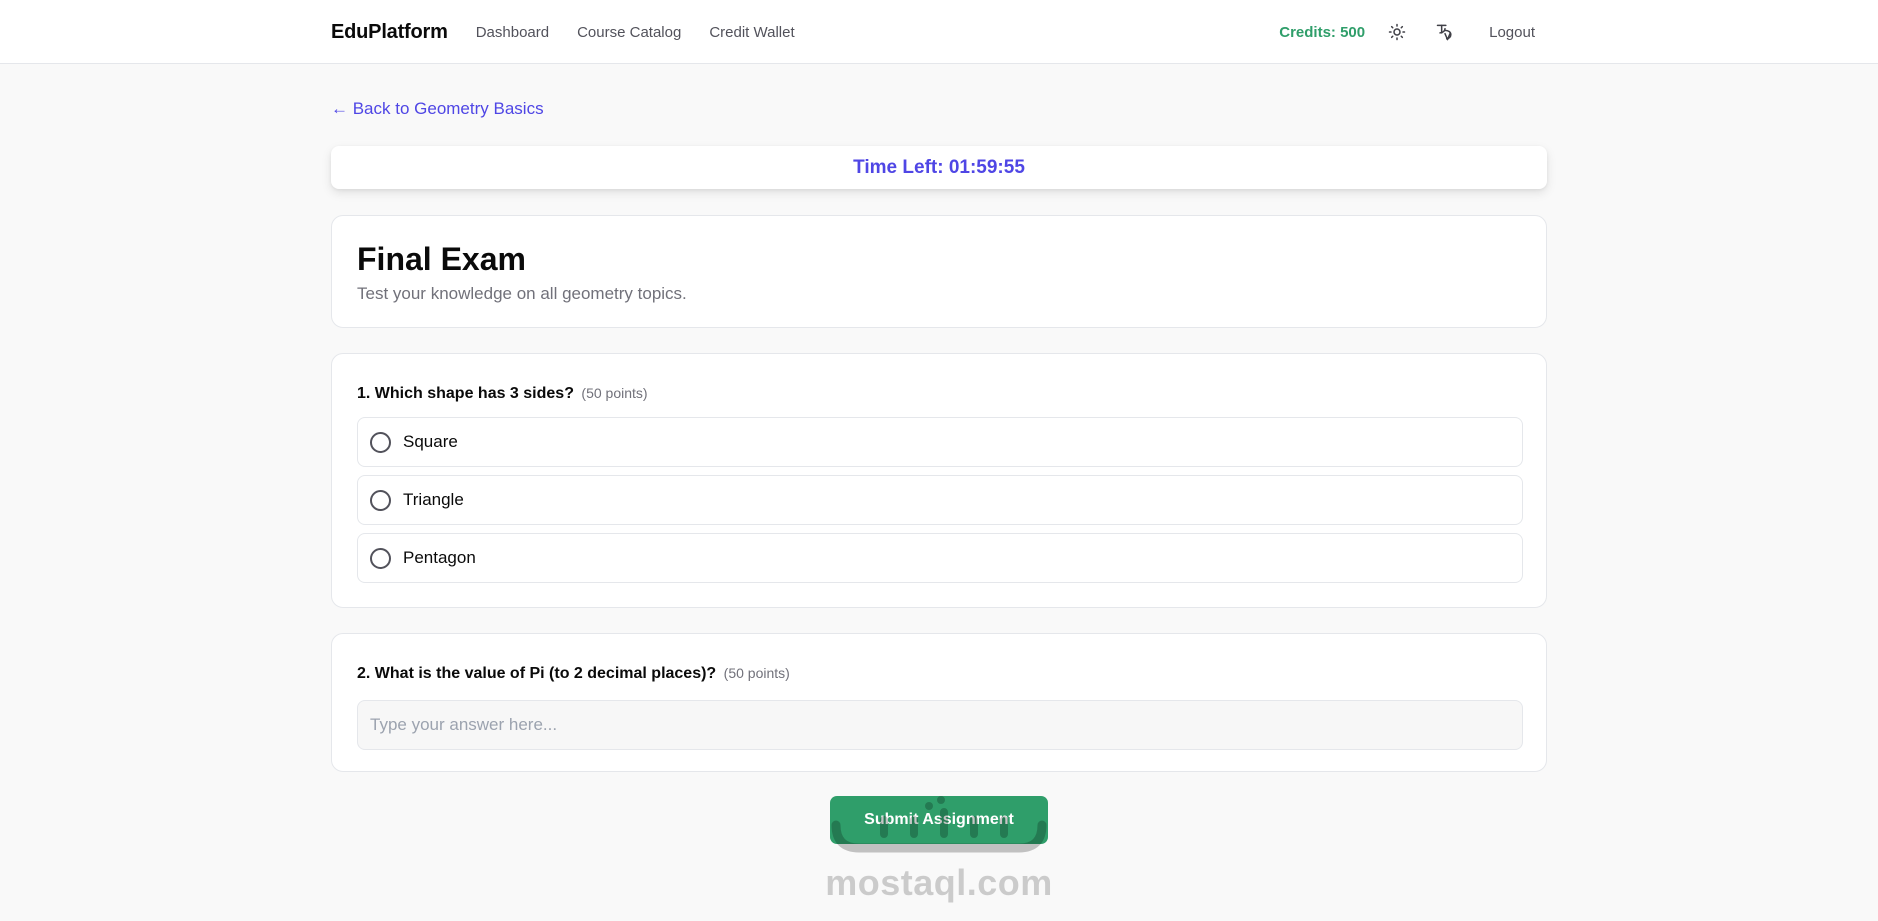  Describe the element at coordinates (465, 393) in the screenshot. I see `question-1-text: 1. Which shape has 3 sides?` at that location.